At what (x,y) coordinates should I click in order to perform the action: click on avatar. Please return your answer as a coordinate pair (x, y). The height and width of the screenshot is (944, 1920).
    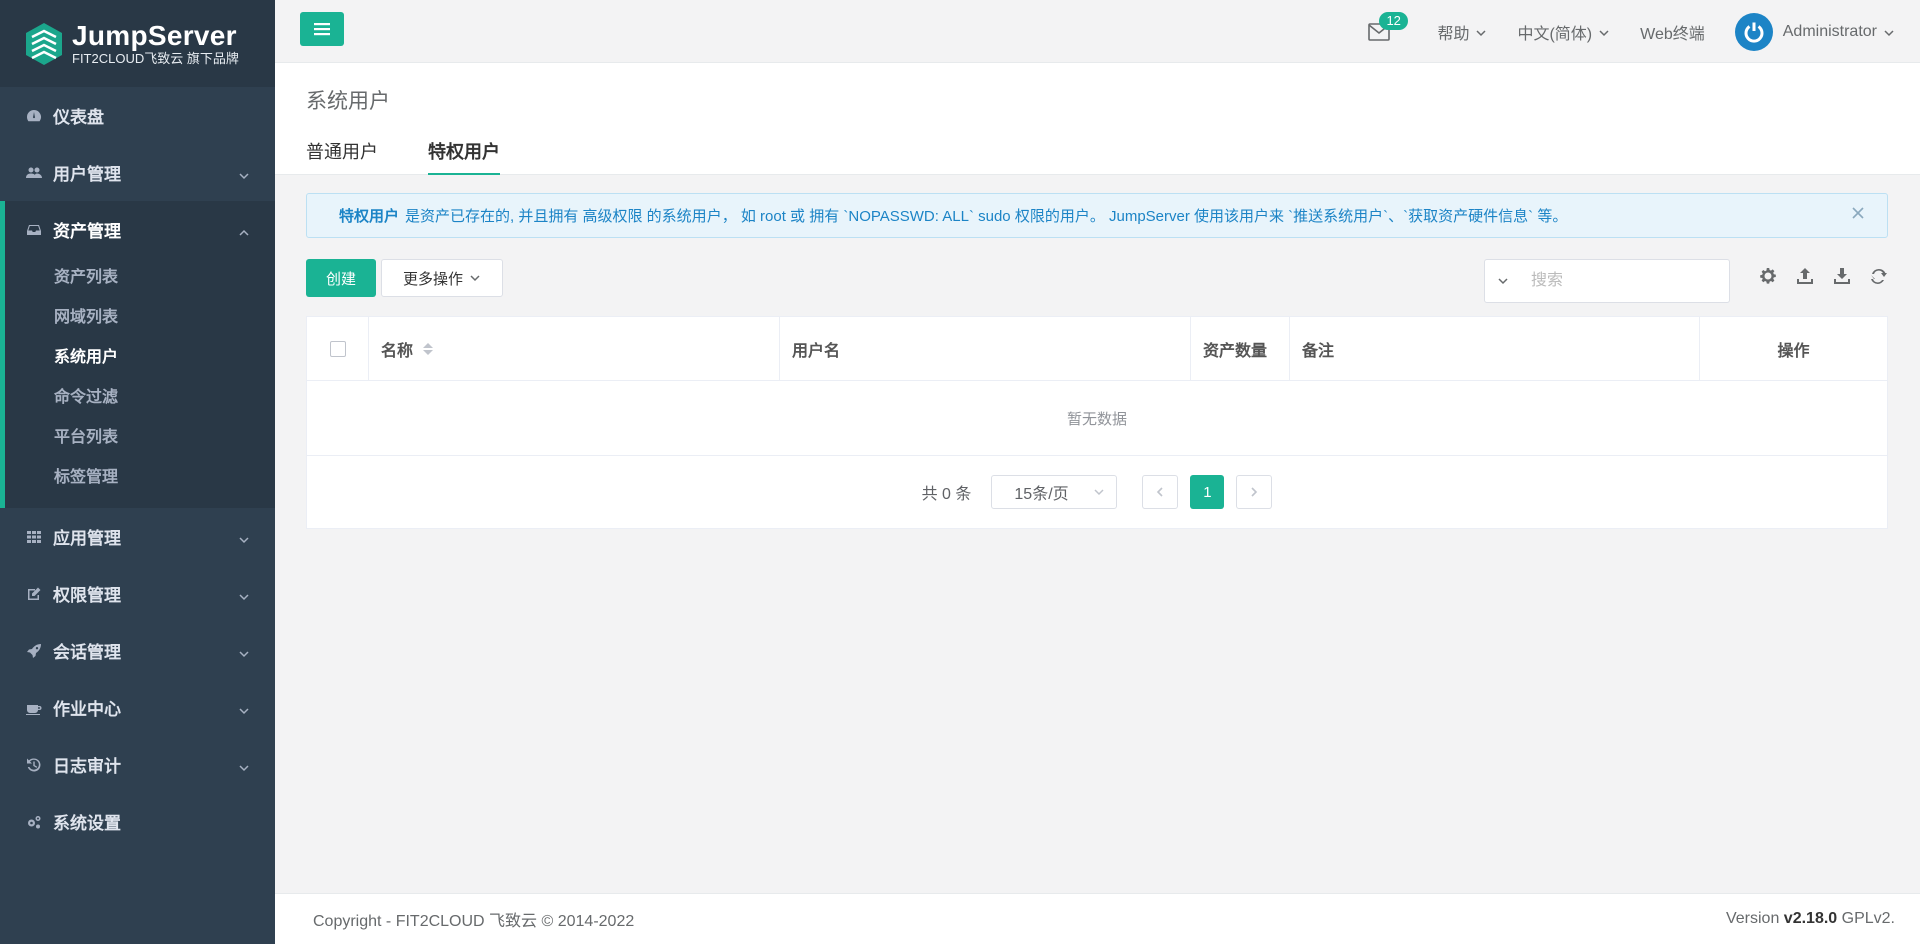
    Looking at the image, I should click on (1753, 31).